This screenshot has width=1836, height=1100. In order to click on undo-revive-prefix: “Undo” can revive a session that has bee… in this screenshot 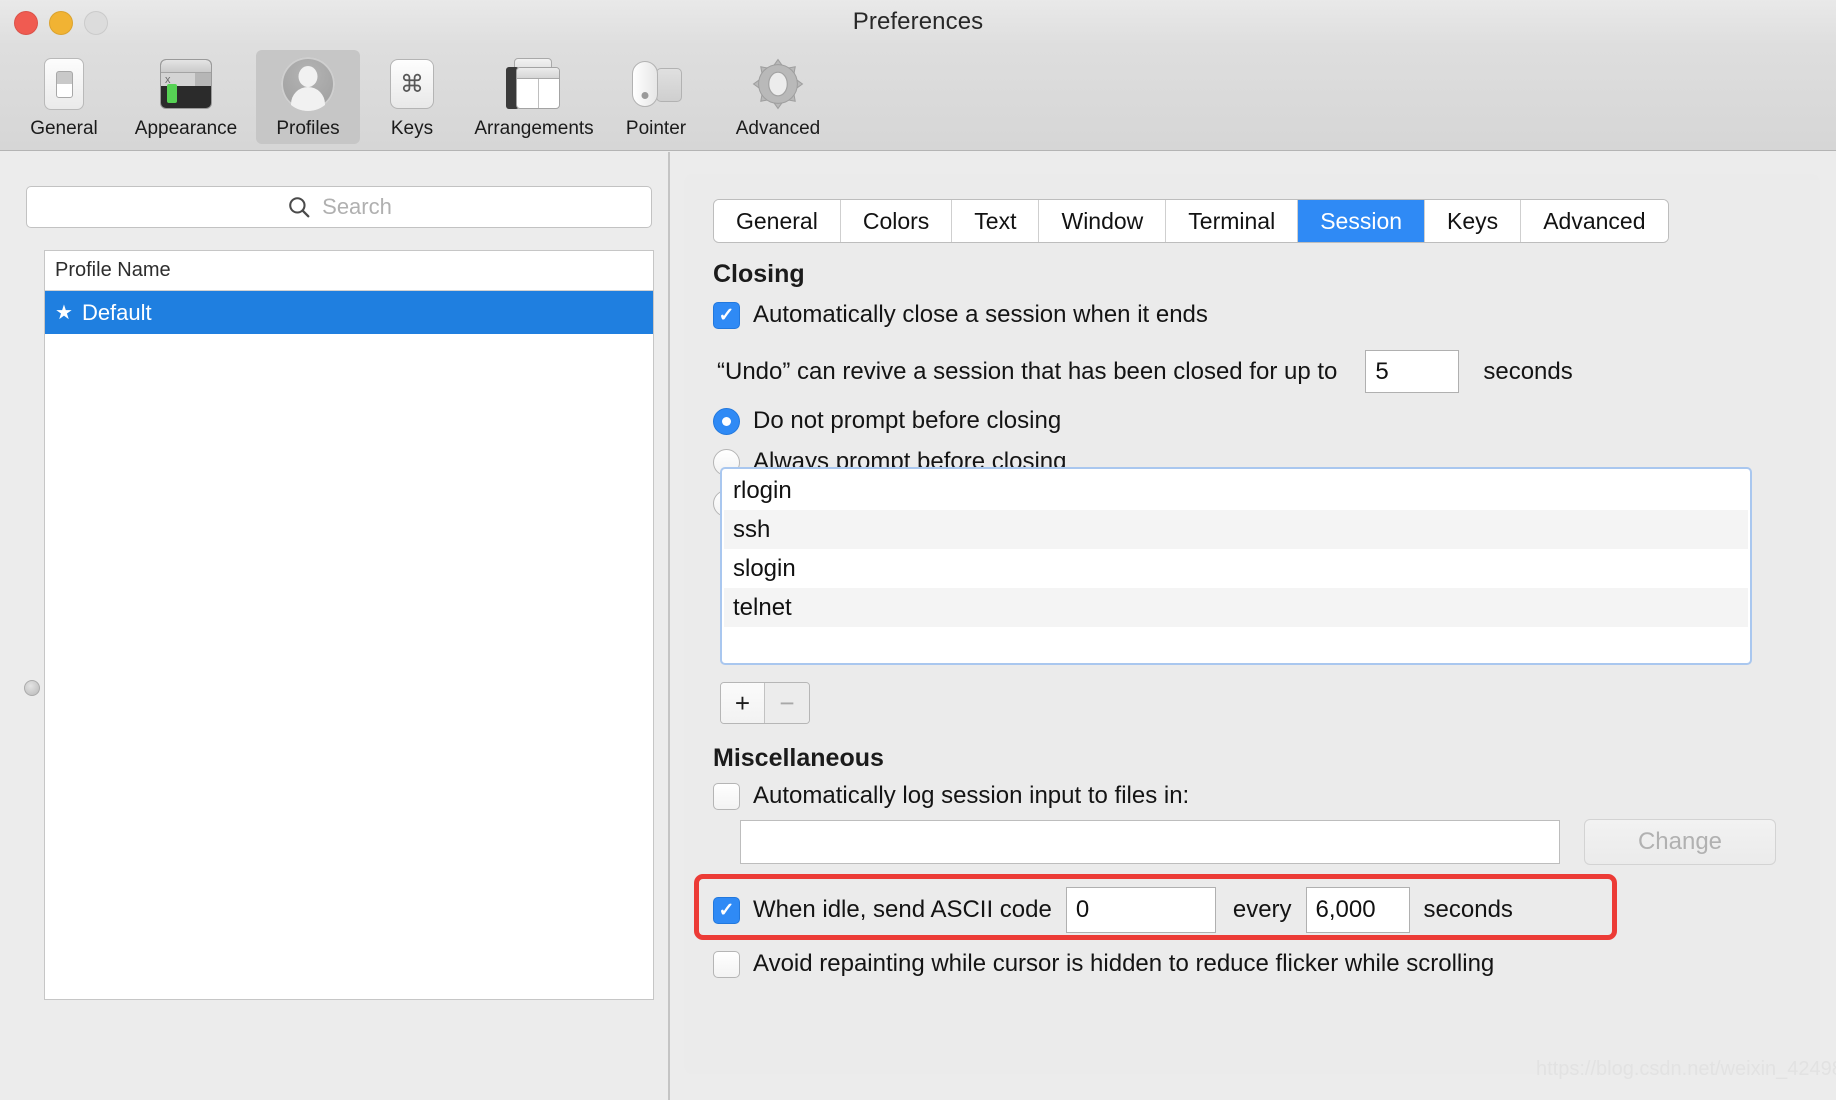, I will do `click(1027, 371)`.